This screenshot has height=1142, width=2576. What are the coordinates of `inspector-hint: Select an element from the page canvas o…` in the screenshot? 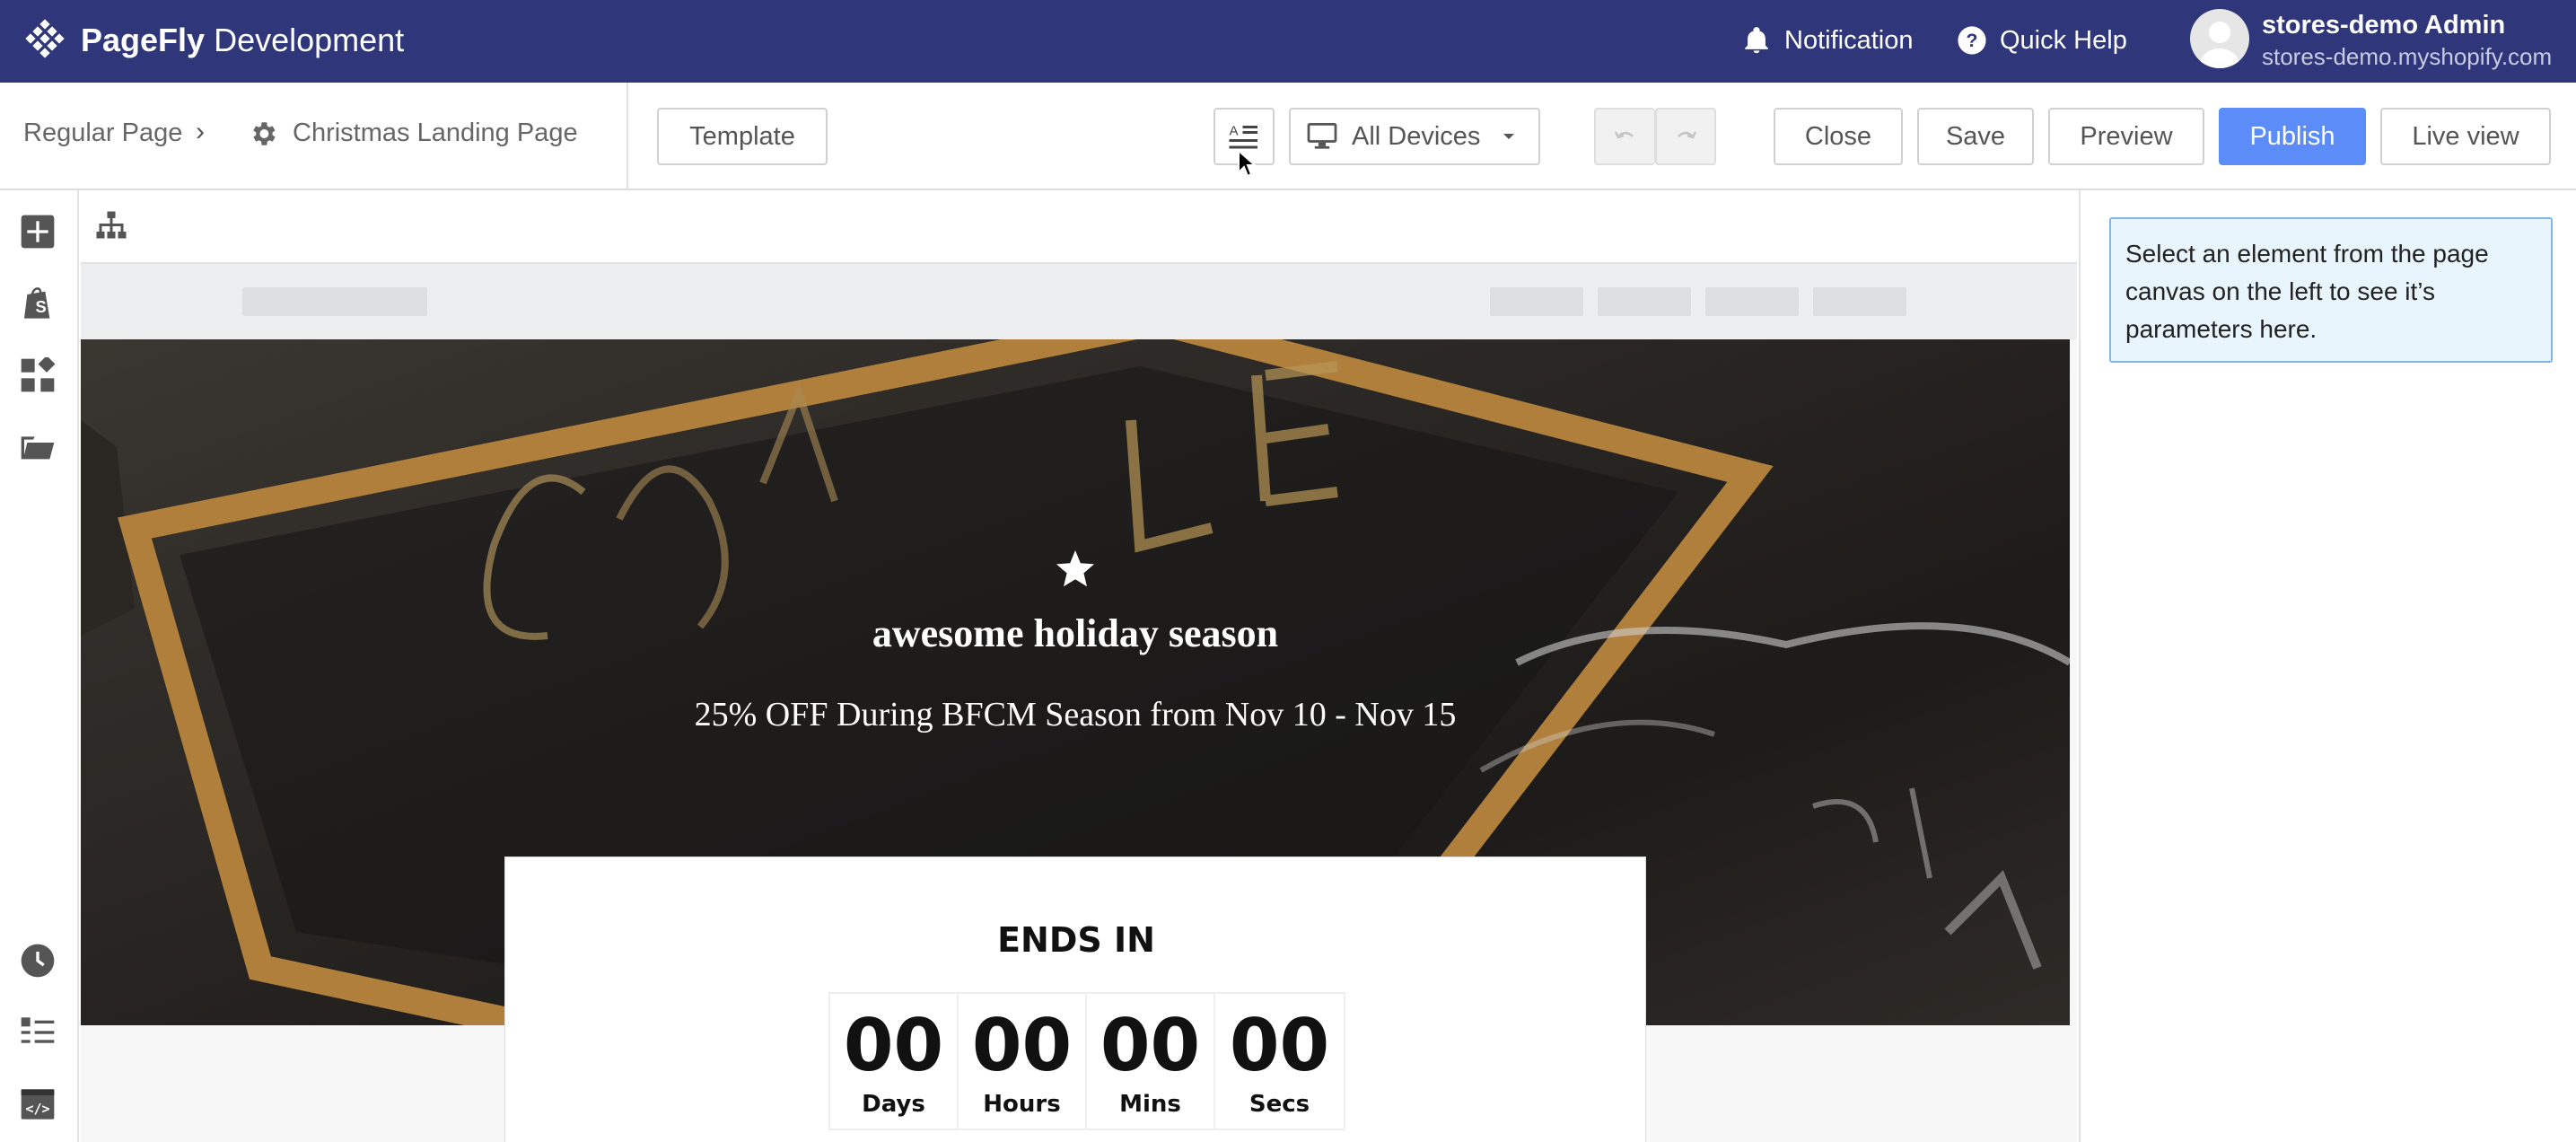 It's located at (2331, 290).